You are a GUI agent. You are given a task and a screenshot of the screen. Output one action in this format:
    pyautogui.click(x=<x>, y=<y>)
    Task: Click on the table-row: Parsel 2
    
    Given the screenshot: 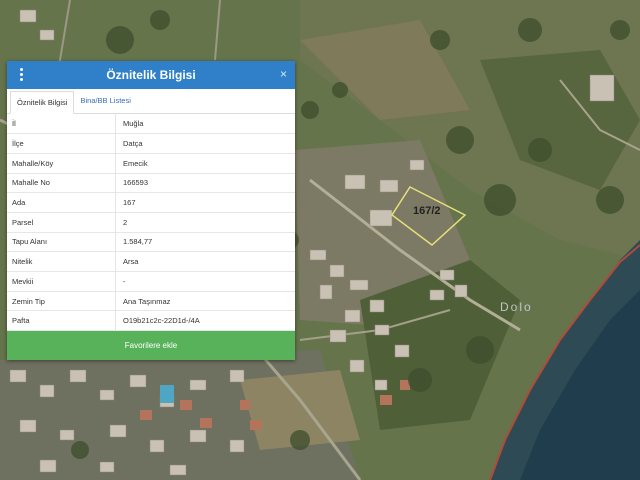 What is the action you would take?
    pyautogui.click(x=151, y=222)
    